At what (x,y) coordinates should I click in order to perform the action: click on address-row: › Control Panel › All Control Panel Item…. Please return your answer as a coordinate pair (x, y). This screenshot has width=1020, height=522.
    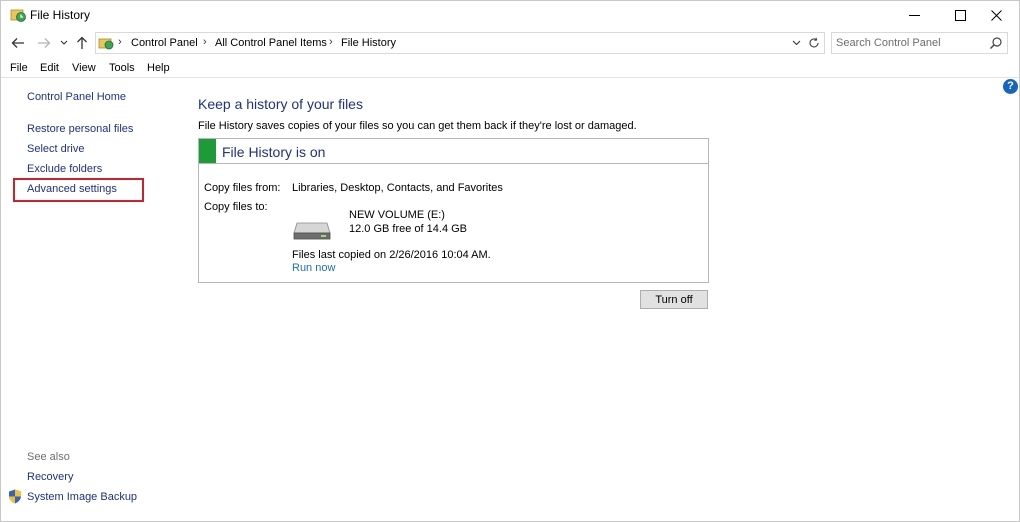
    Looking at the image, I should click on (510, 44).